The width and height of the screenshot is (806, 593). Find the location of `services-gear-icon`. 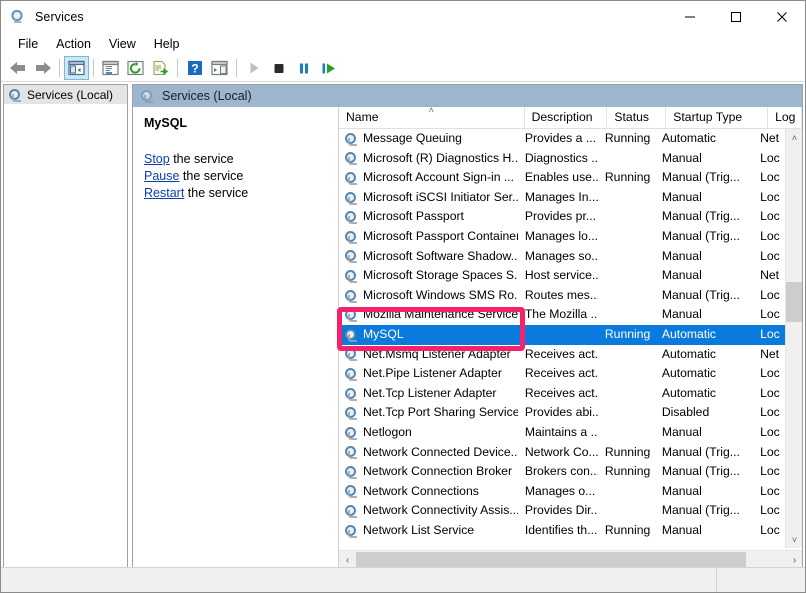

services-gear-icon is located at coordinates (18, 17).